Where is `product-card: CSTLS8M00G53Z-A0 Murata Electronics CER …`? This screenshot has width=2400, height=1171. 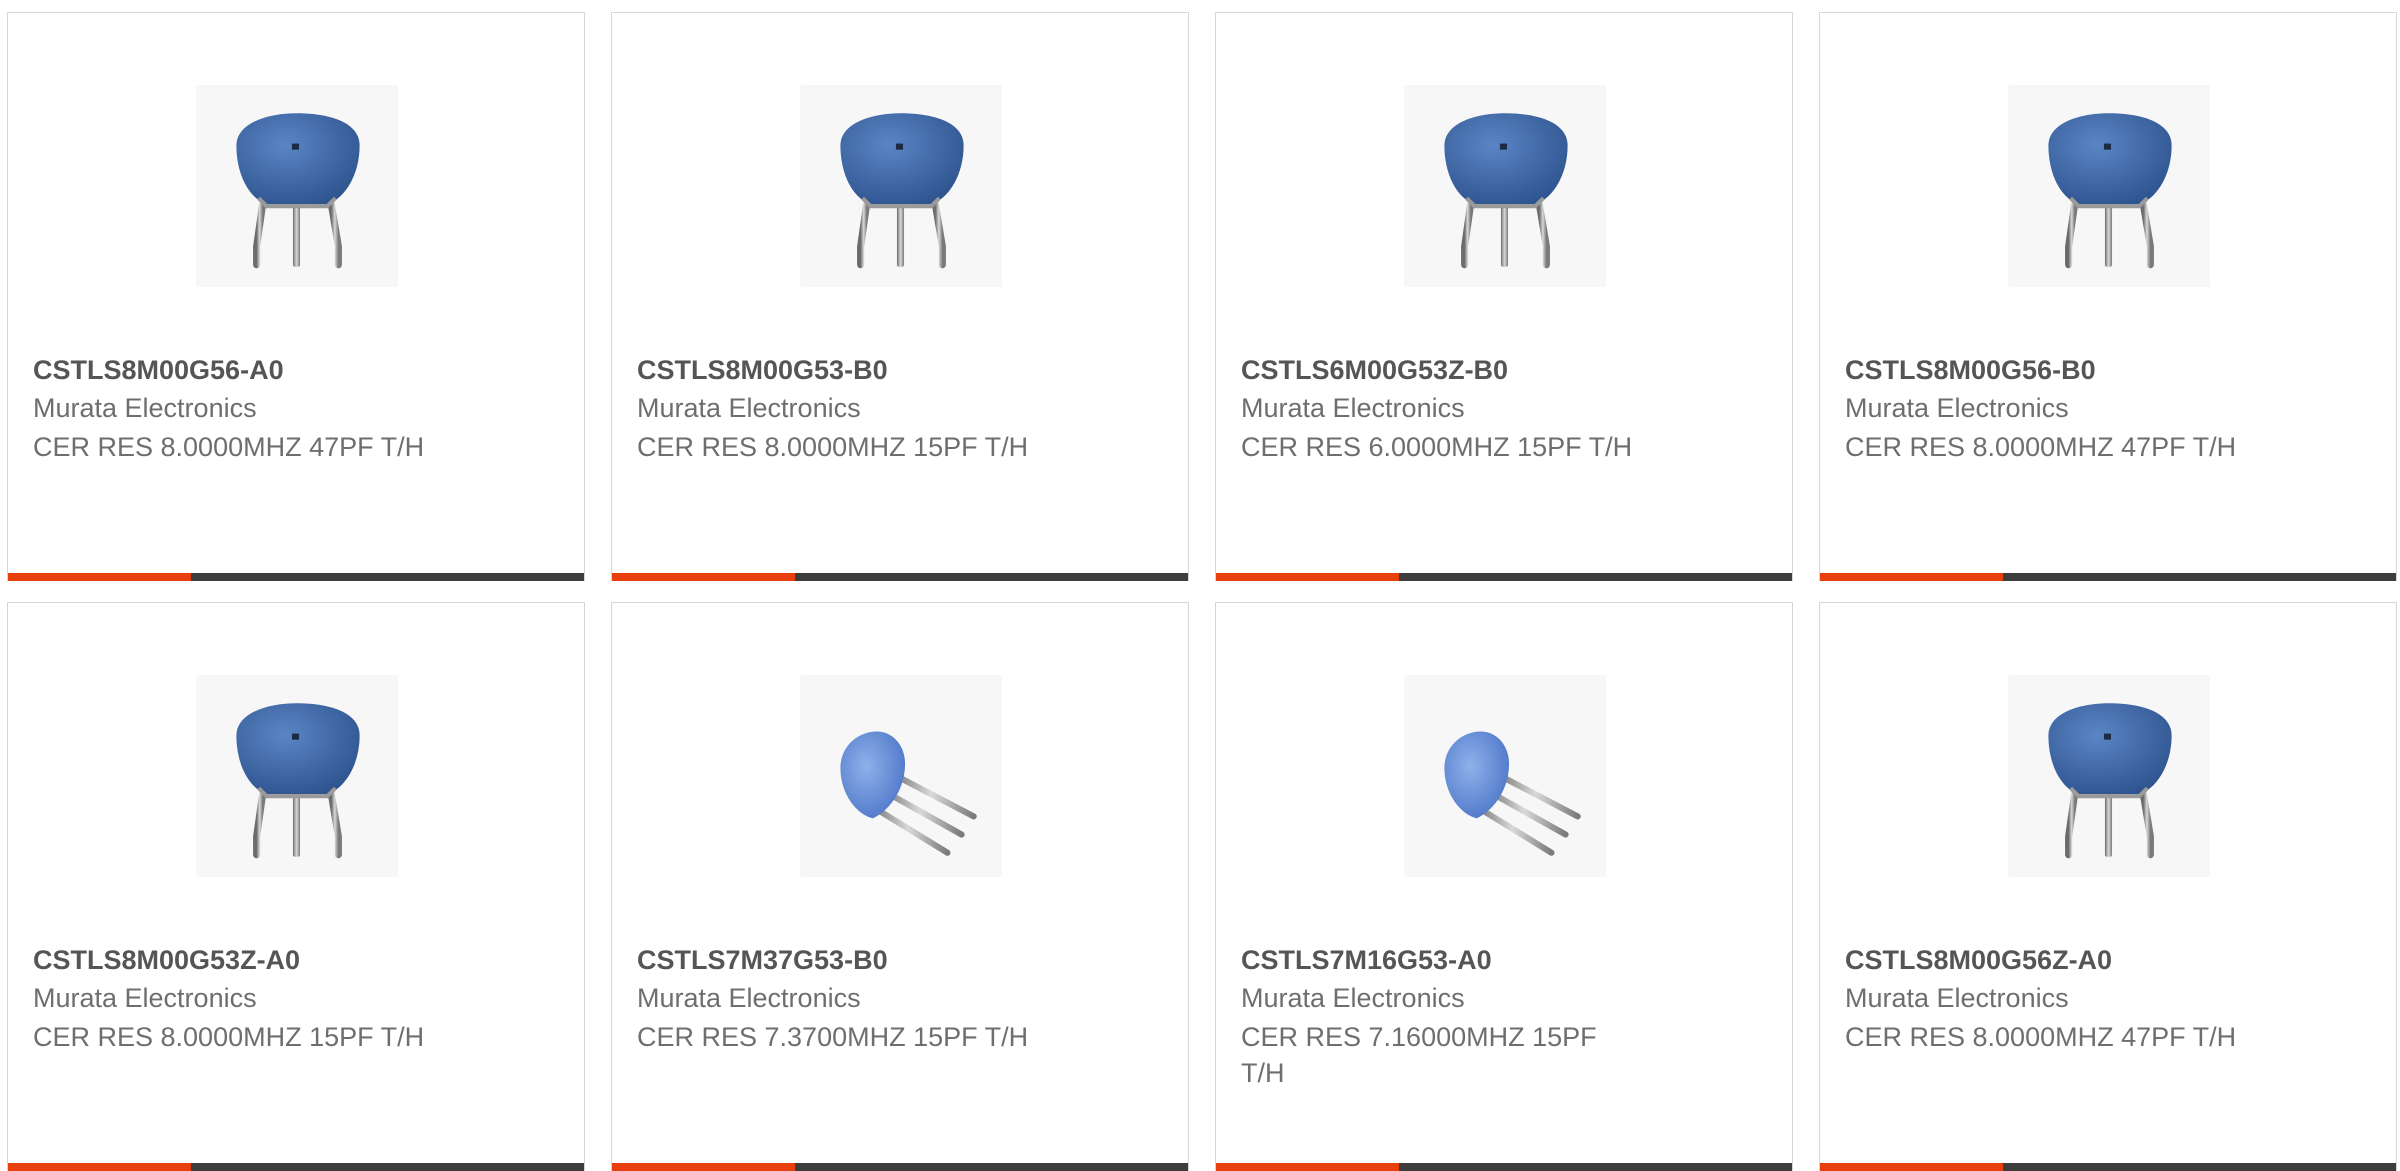 product-card: CSTLS8M00G53Z-A0 Murata Electronics CER … is located at coordinates (296, 886).